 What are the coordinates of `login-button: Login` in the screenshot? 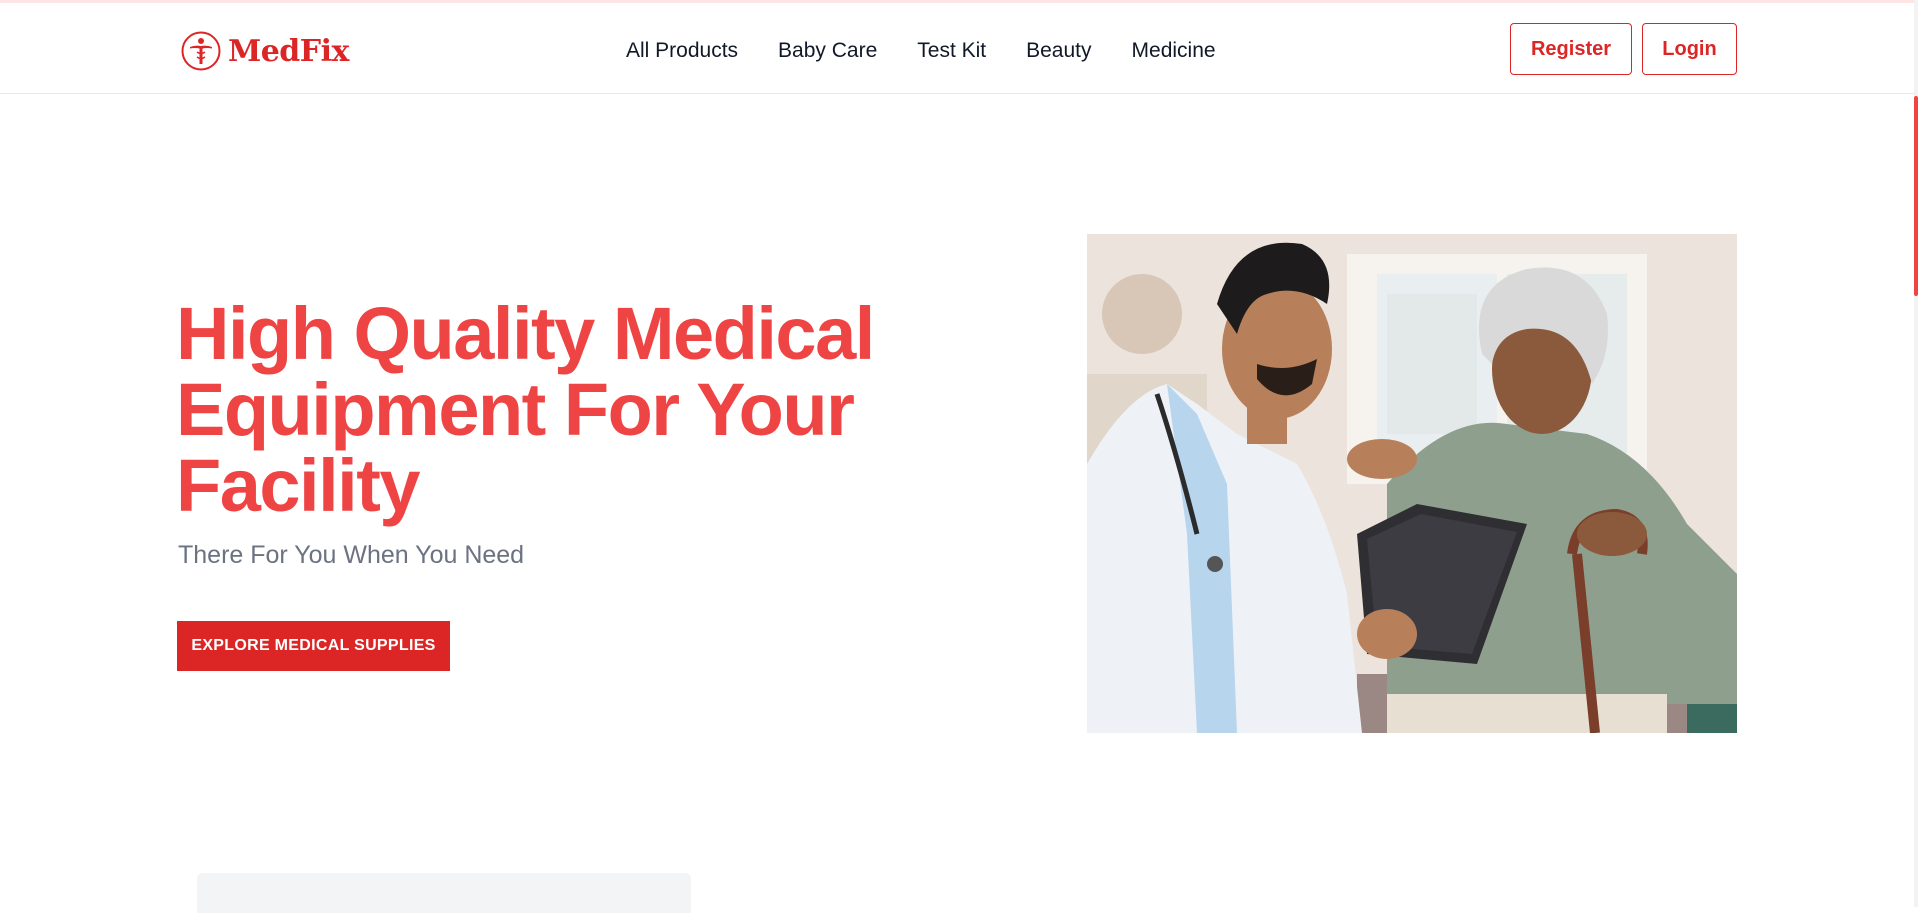 It's located at (1689, 49).